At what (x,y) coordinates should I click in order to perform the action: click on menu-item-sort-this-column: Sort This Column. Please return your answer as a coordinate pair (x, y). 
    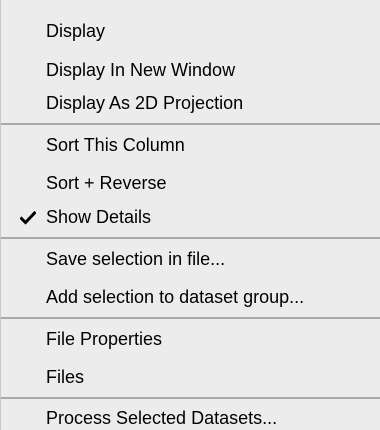
    Looking at the image, I should click on (190, 145).